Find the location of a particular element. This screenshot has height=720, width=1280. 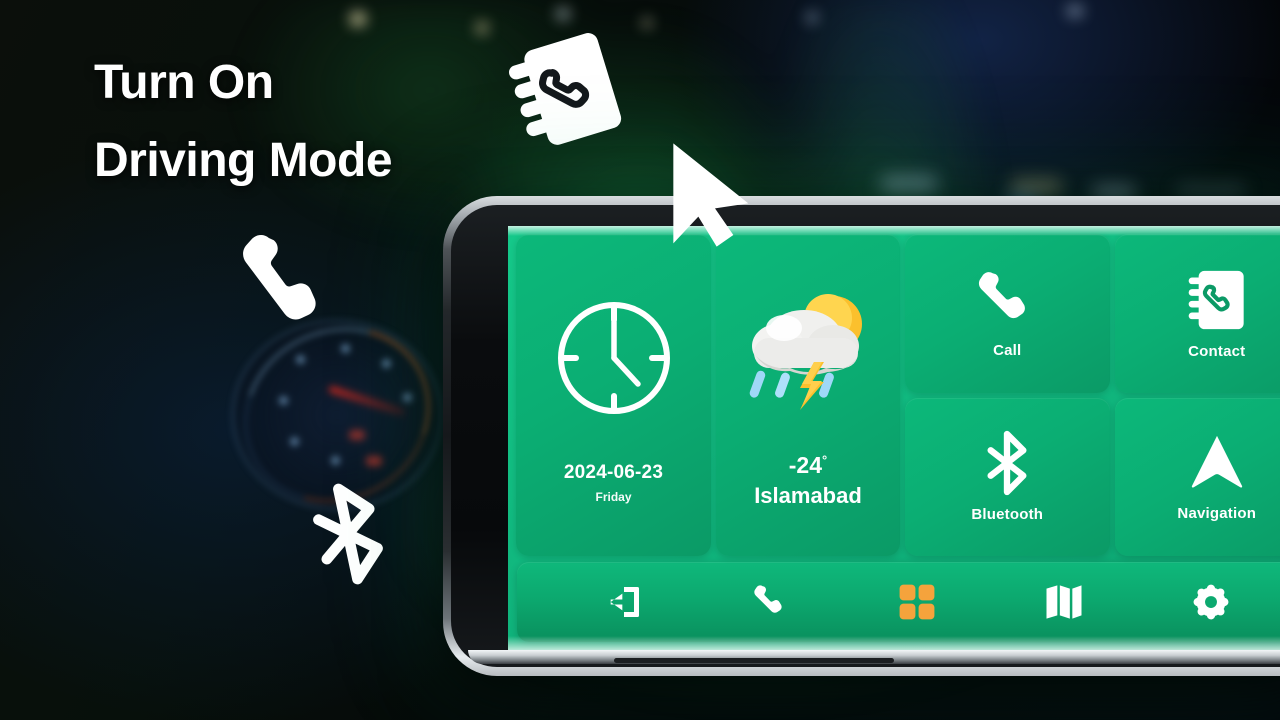

cursor-arrow-icon is located at coordinates (711, 195).